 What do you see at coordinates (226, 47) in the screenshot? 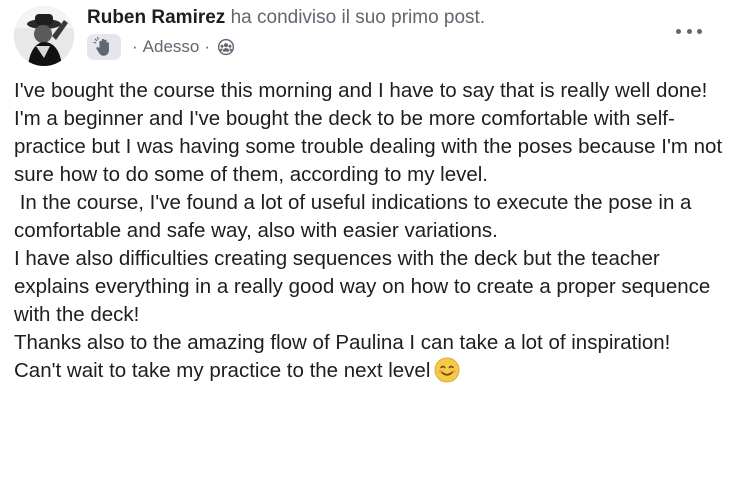
I see `group-privacy-icon` at bounding box center [226, 47].